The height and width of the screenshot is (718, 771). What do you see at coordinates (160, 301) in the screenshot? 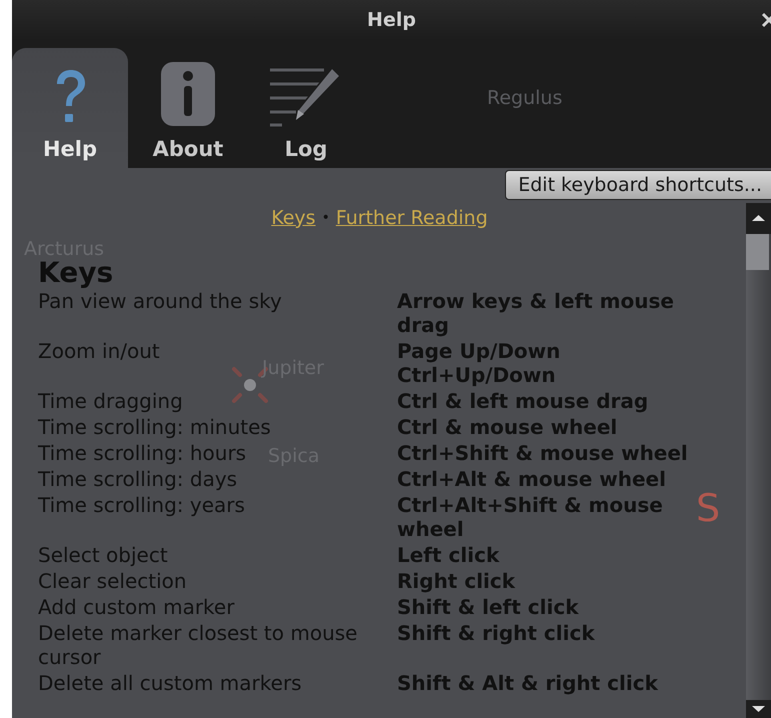
I see `action-text: Pan view around the sky` at bounding box center [160, 301].